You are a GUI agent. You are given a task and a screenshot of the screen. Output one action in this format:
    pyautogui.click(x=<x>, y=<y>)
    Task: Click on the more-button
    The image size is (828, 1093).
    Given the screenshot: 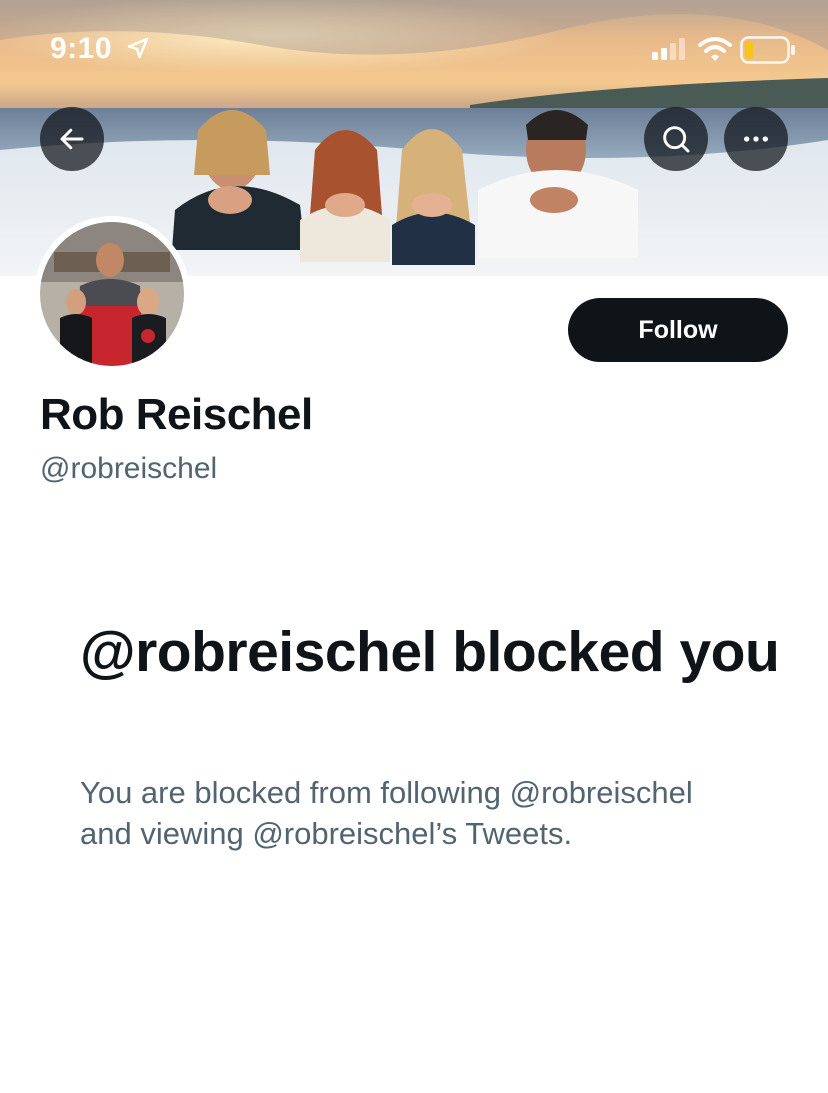 What is the action you would take?
    pyautogui.click(x=756, y=139)
    